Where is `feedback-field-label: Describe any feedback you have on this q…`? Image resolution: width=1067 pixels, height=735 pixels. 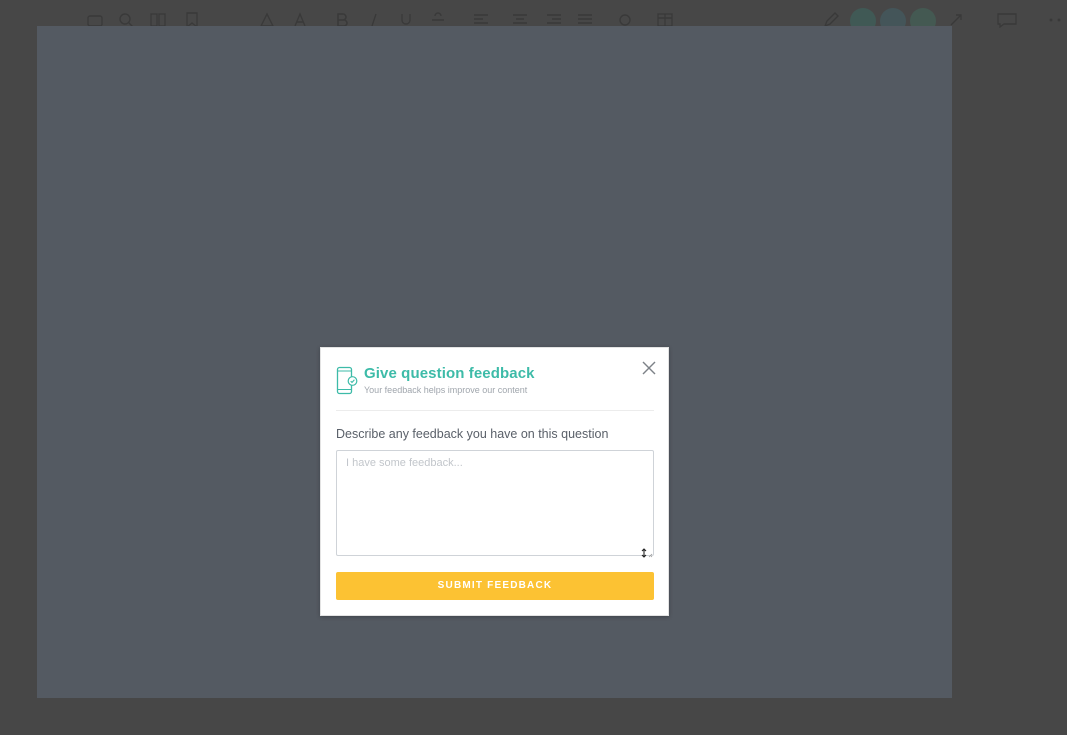
feedback-field-label: Describe any feedback you have on this q… is located at coordinates (472, 434).